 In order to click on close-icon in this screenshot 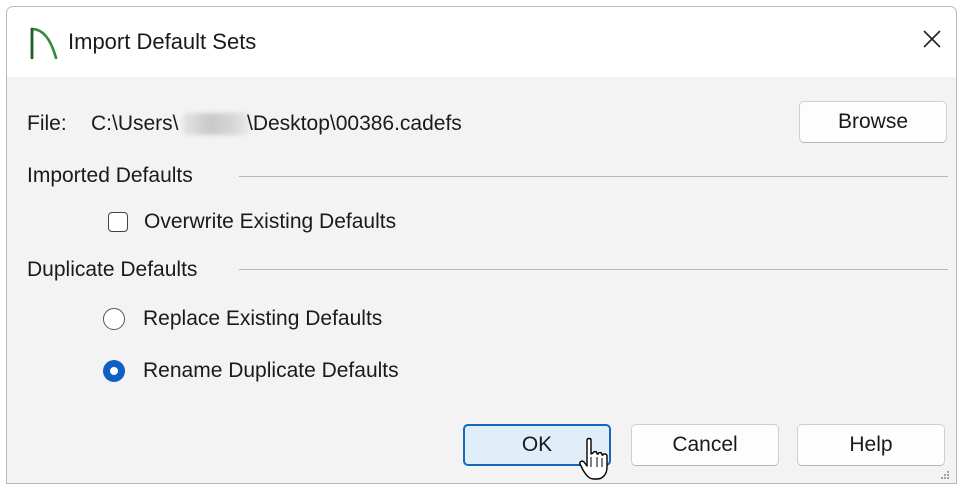, I will do `click(932, 41)`.